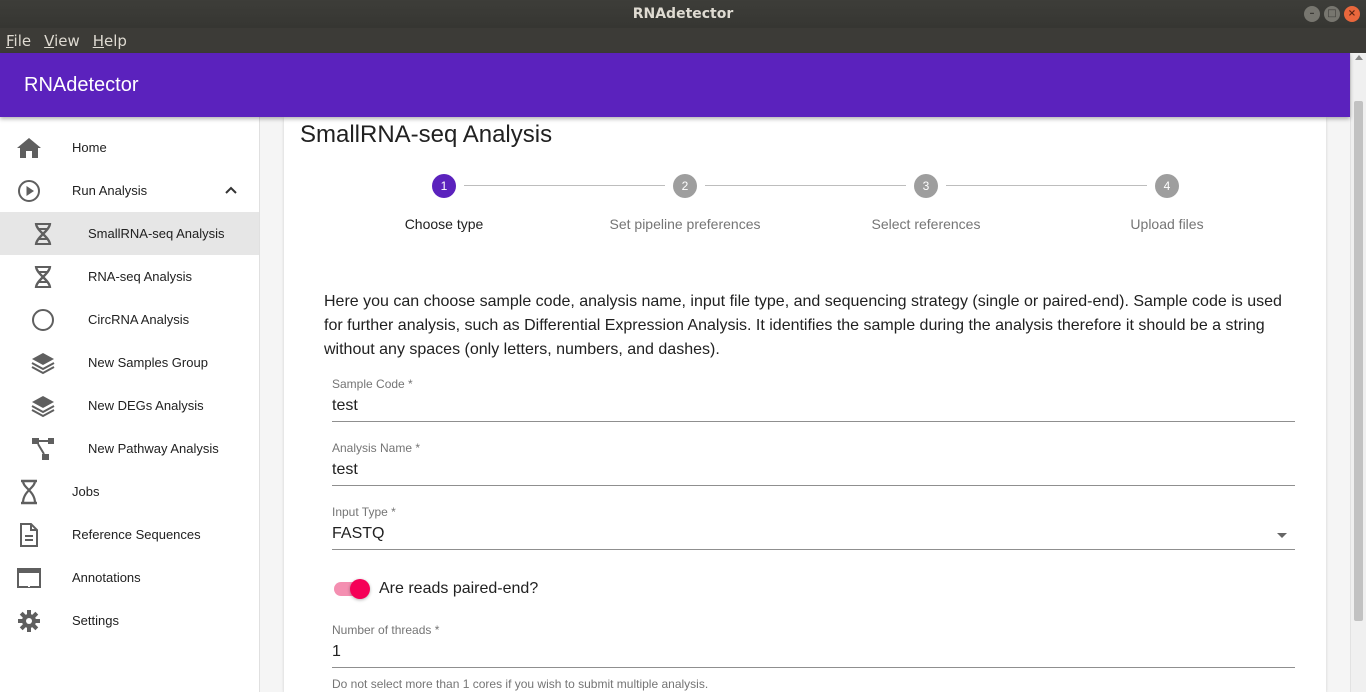  I want to click on window-titlebar: RNAdetector – □ ×, so click(683, 14).